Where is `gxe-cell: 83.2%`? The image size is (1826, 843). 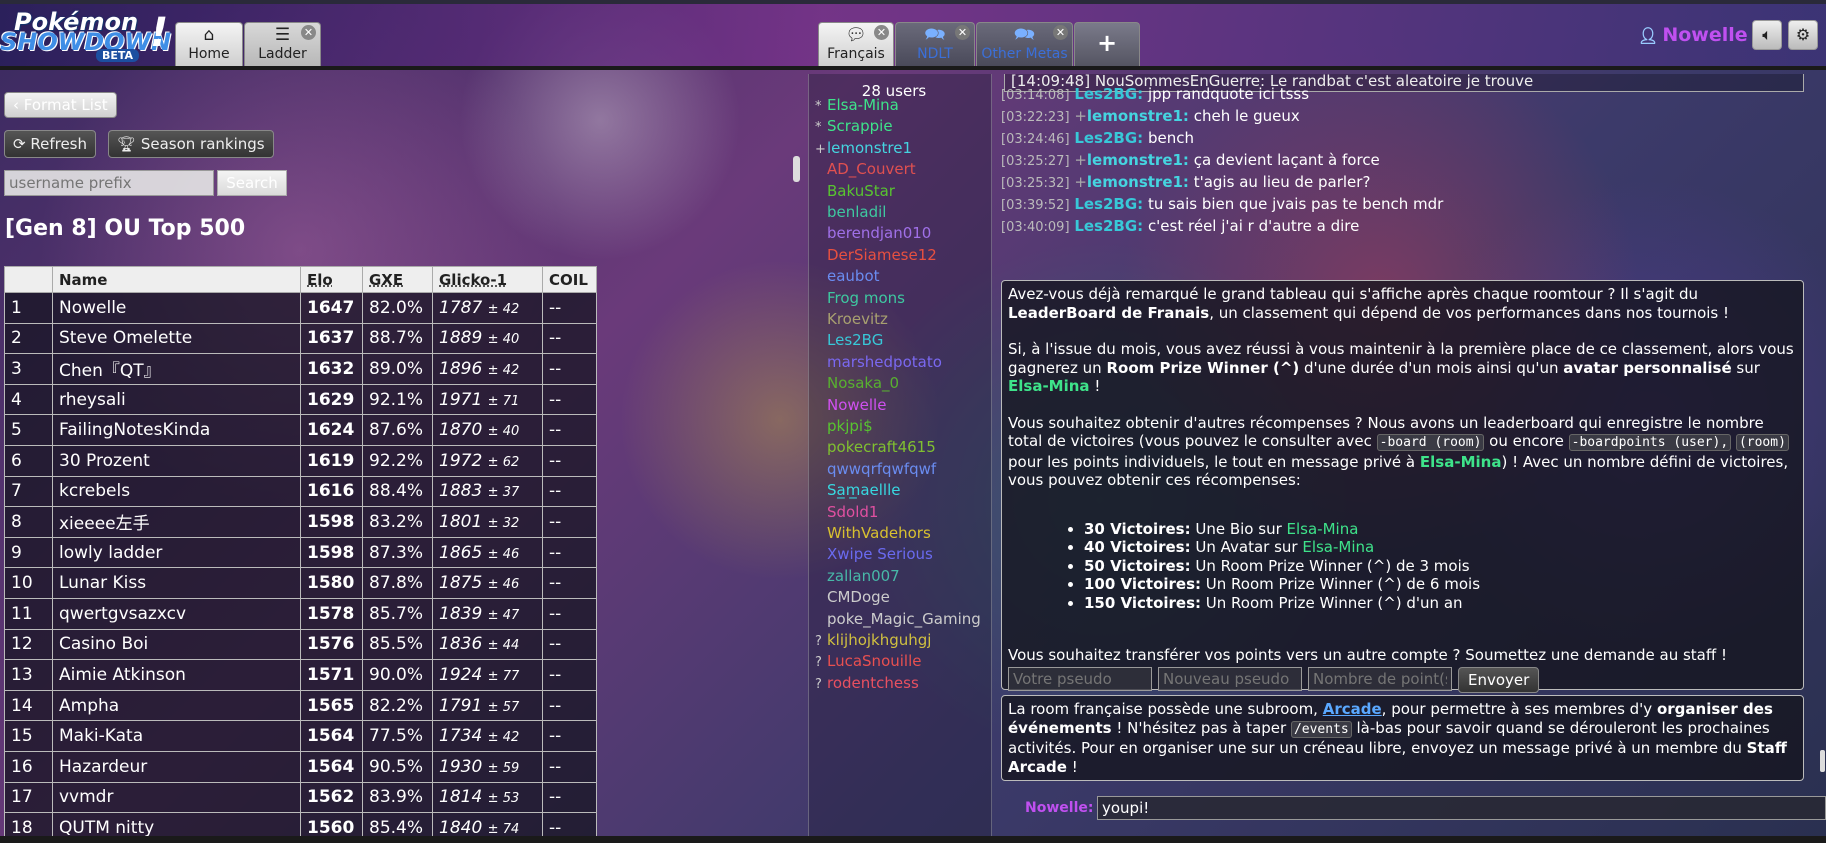 gxe-cell: 83.2% is located at coordinates (397, 522).